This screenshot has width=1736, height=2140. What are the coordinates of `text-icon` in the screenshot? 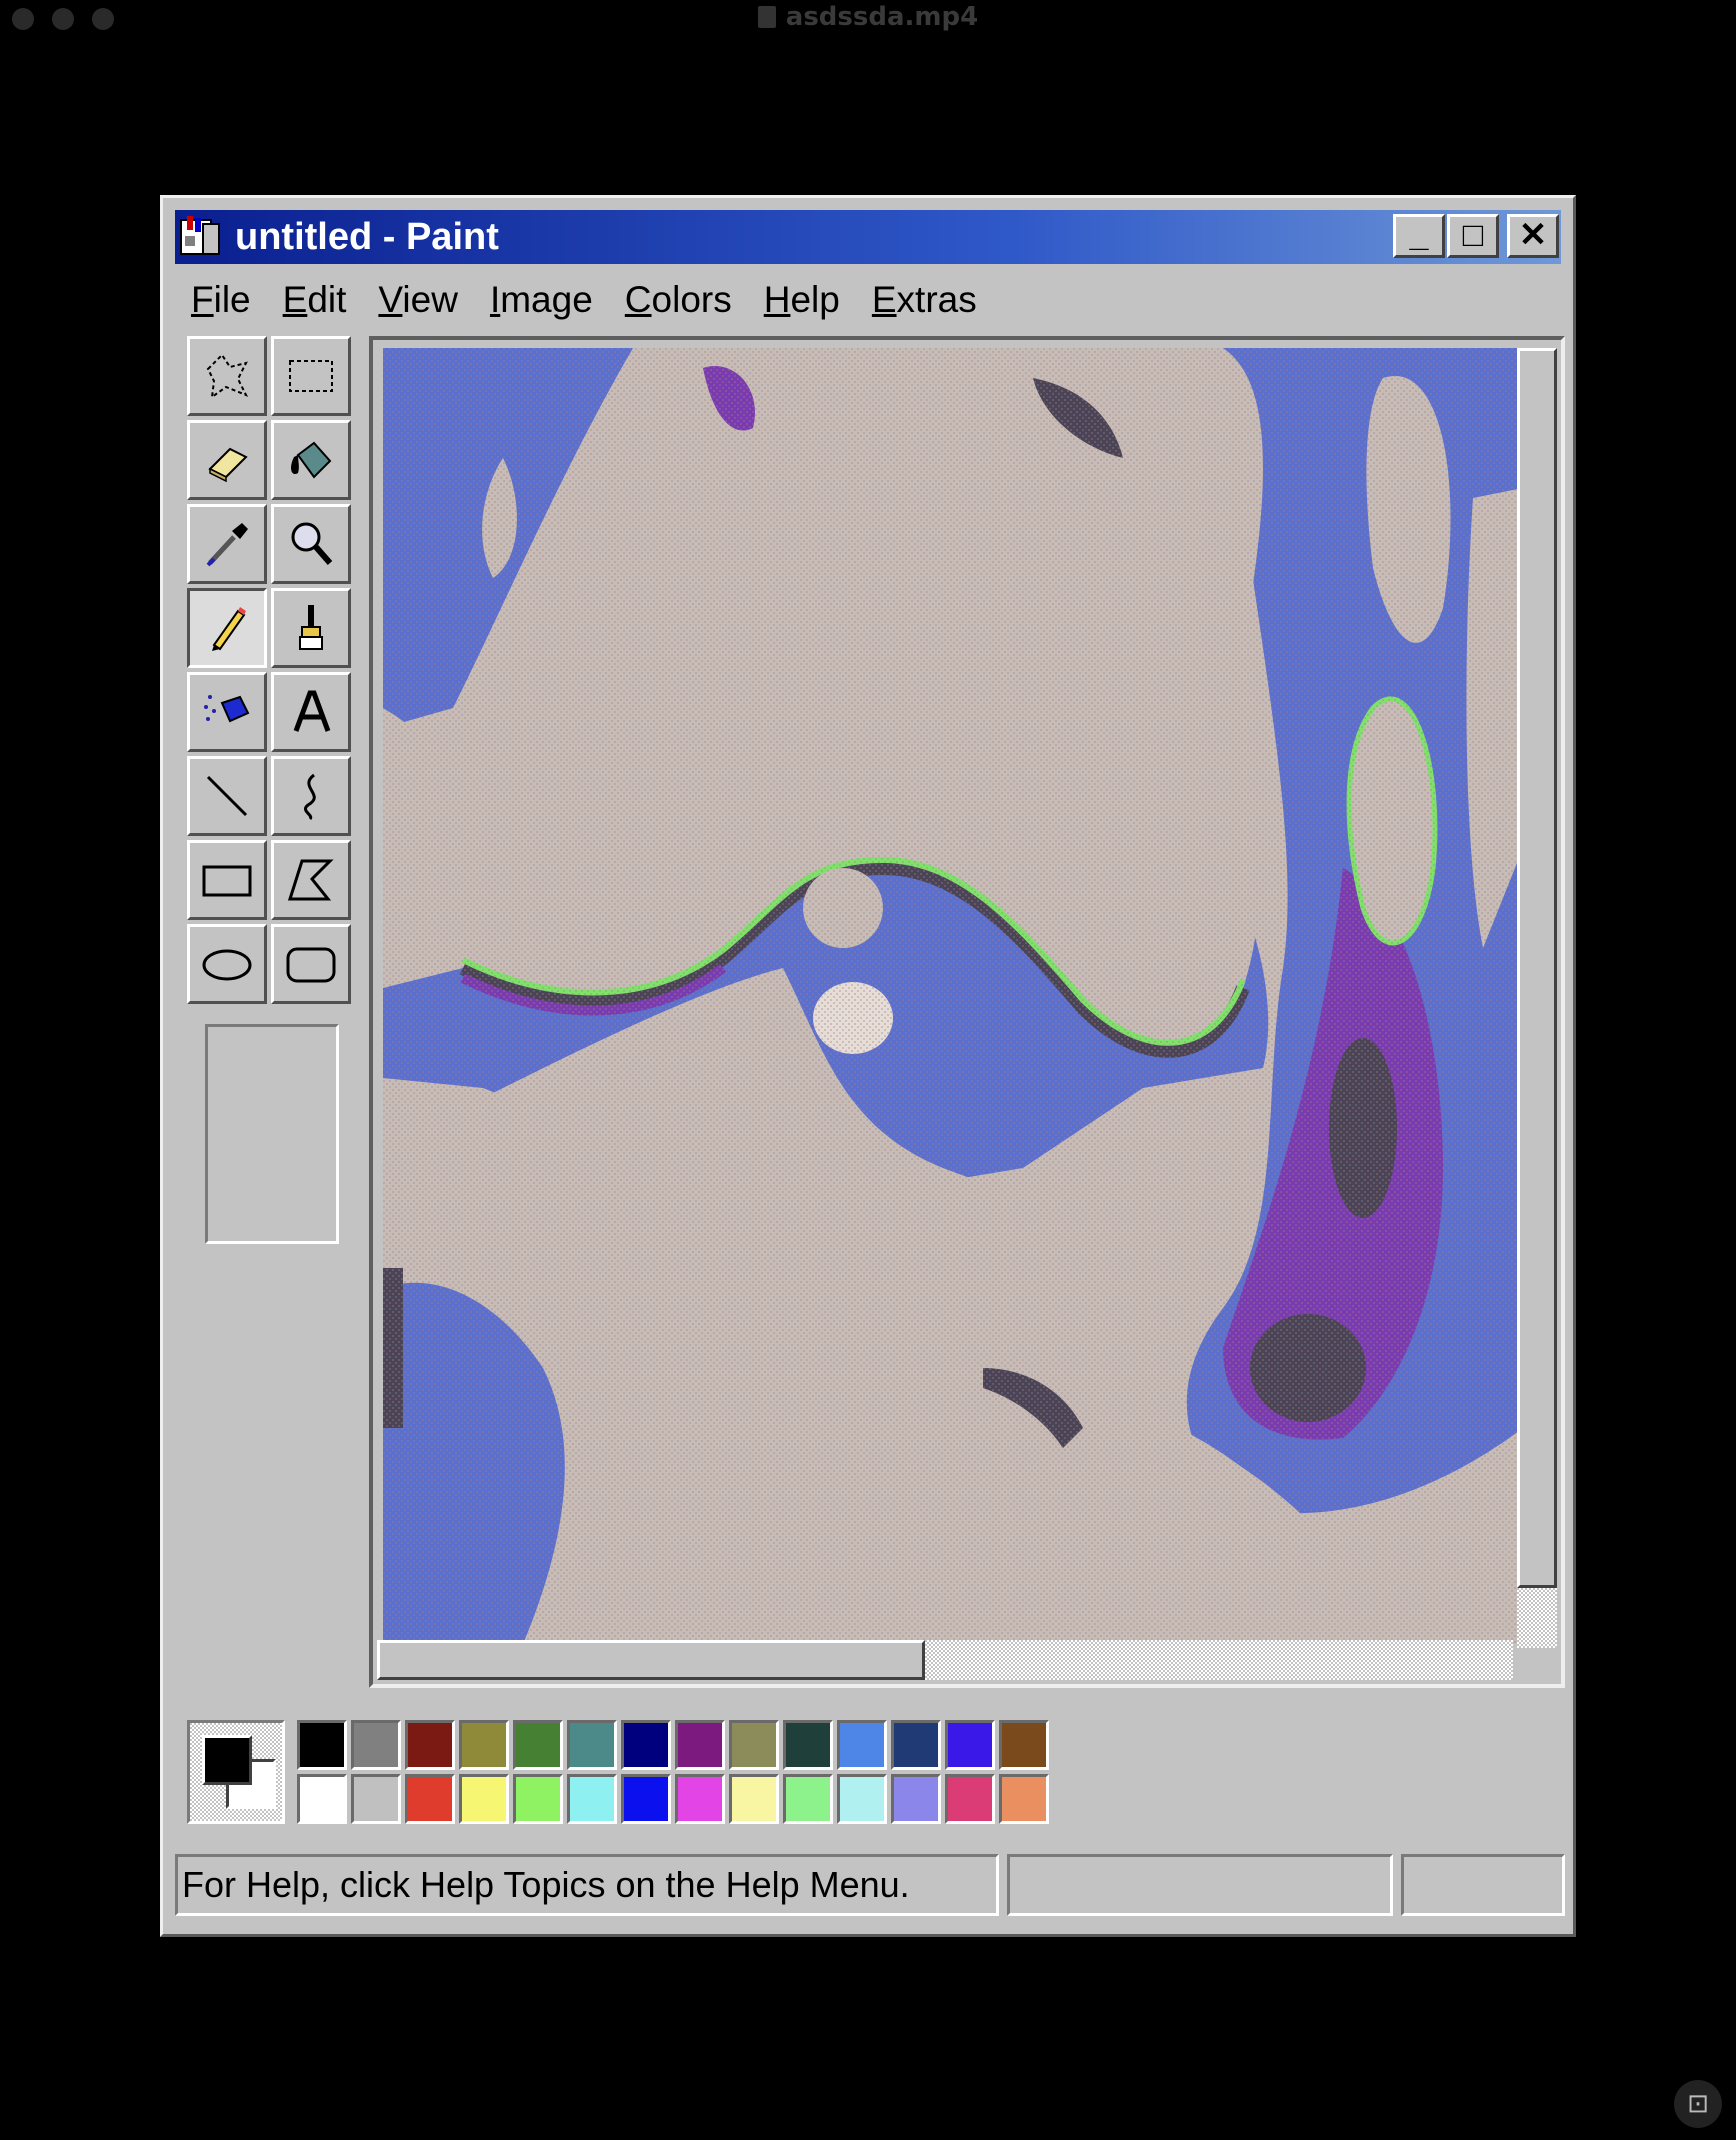 It's located at (312, 711).